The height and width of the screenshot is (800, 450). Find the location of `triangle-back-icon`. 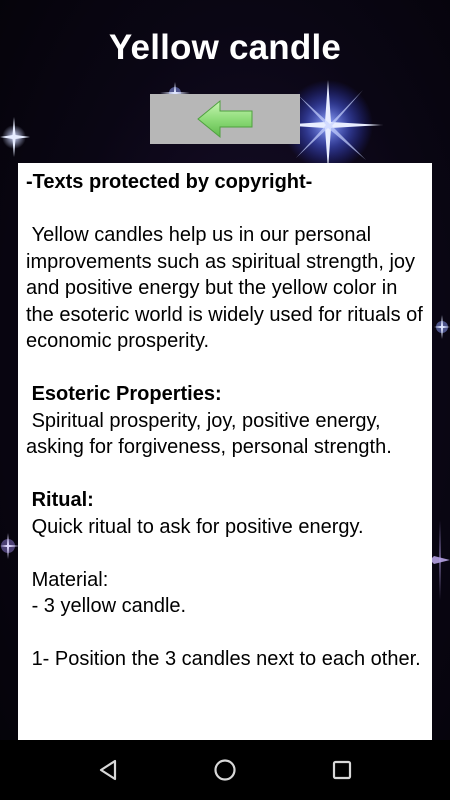

triangle-back-icon is located at coordinates (108, 770).